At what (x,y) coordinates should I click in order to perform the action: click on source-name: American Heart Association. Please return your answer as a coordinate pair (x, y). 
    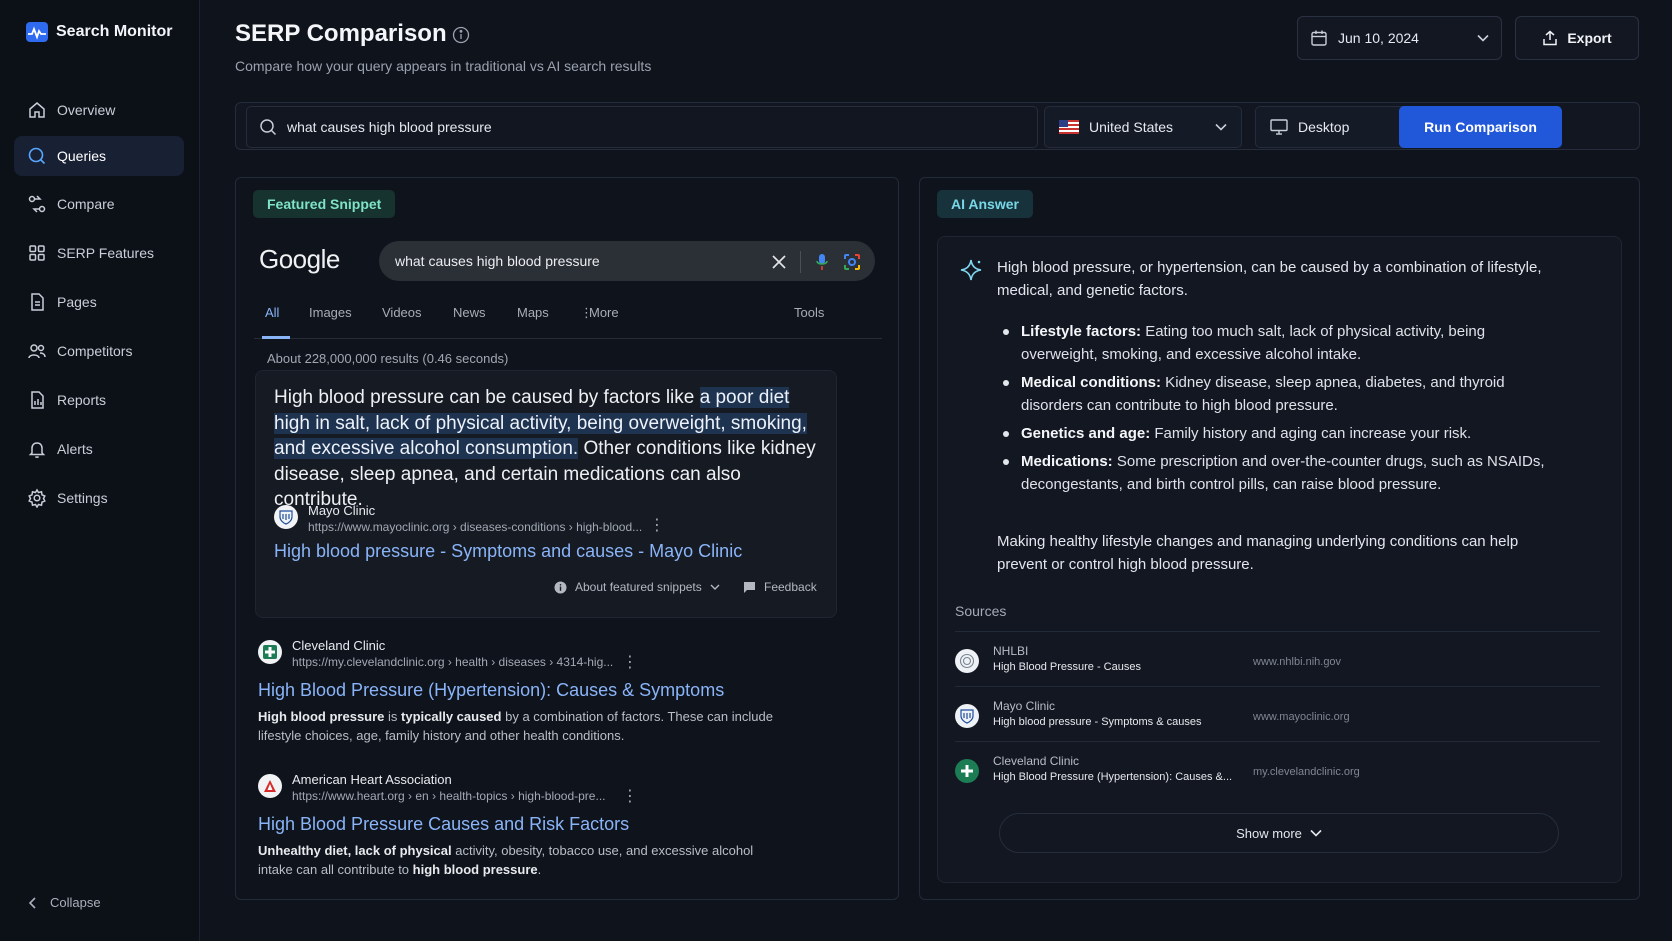
    Looking at the image, I should click on (372, 779).